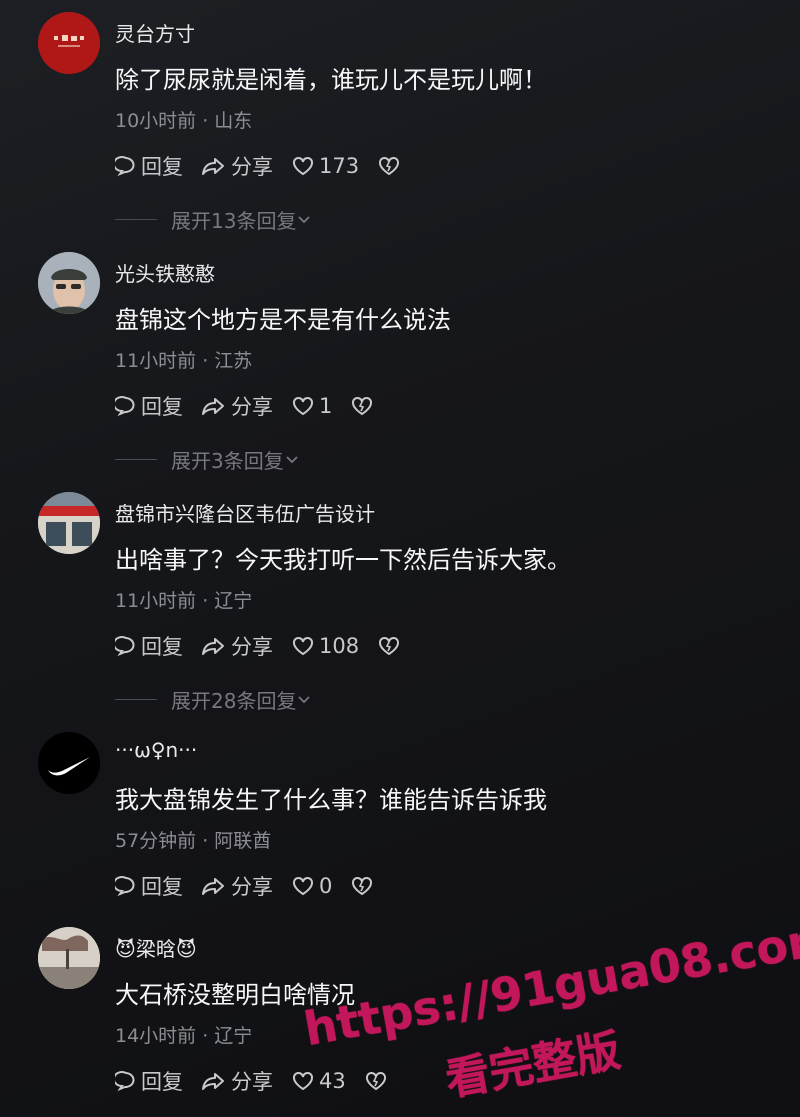 This screenshot has width=800, height=1117. What do you see at coordinates (234, 221) in the screenshot?
I see `expand-replies-label: 展开13条回复` at bounding box center [234, 221].